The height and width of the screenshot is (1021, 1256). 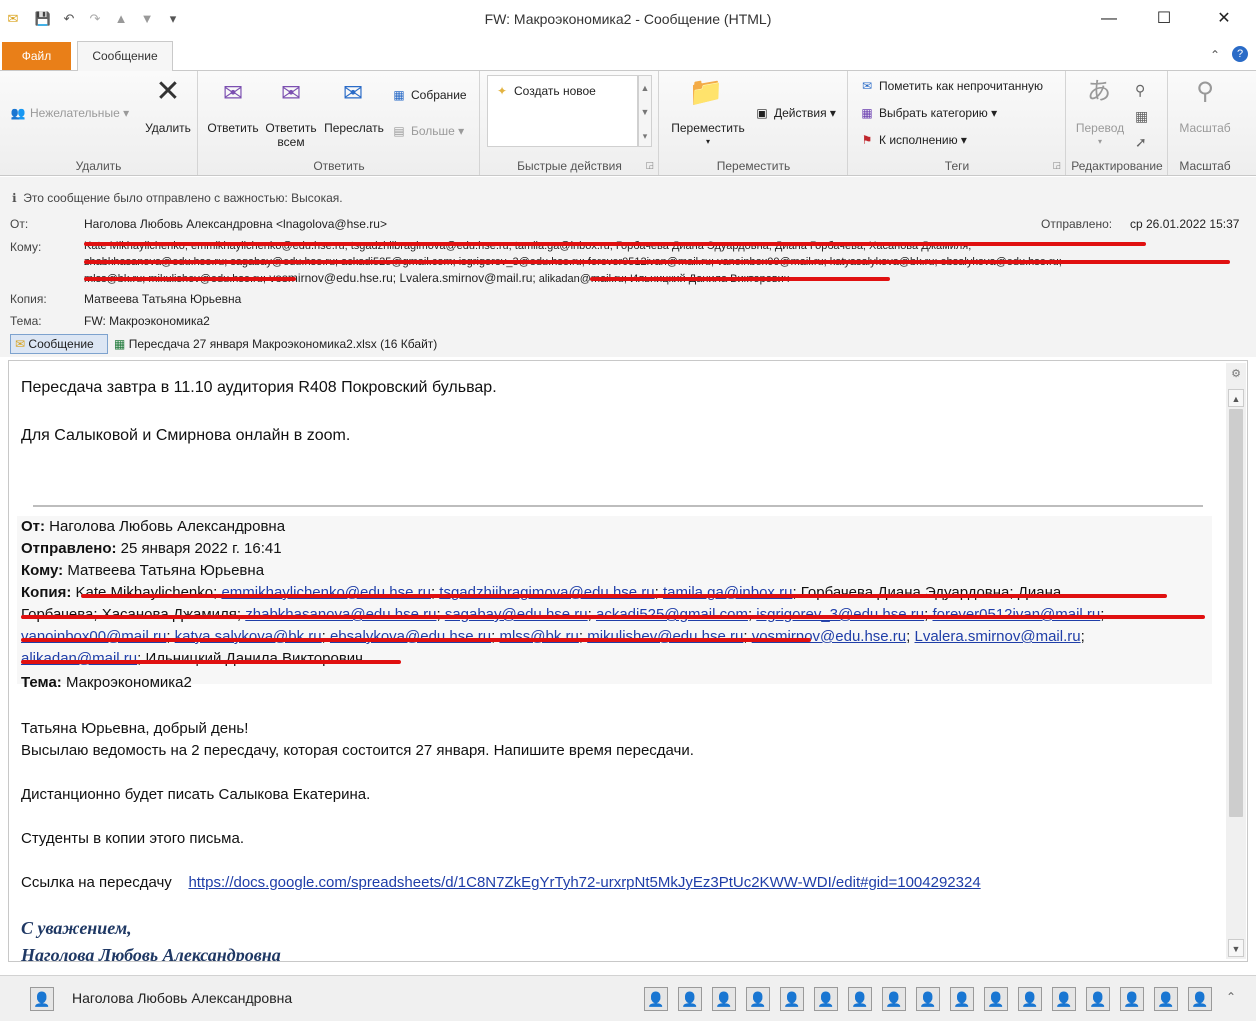 What do you see at coordinates (1056, 165) in the screenshot?
I see `tags-dialog-launcher-icon: ◲` at bounding box center [1056, 165].